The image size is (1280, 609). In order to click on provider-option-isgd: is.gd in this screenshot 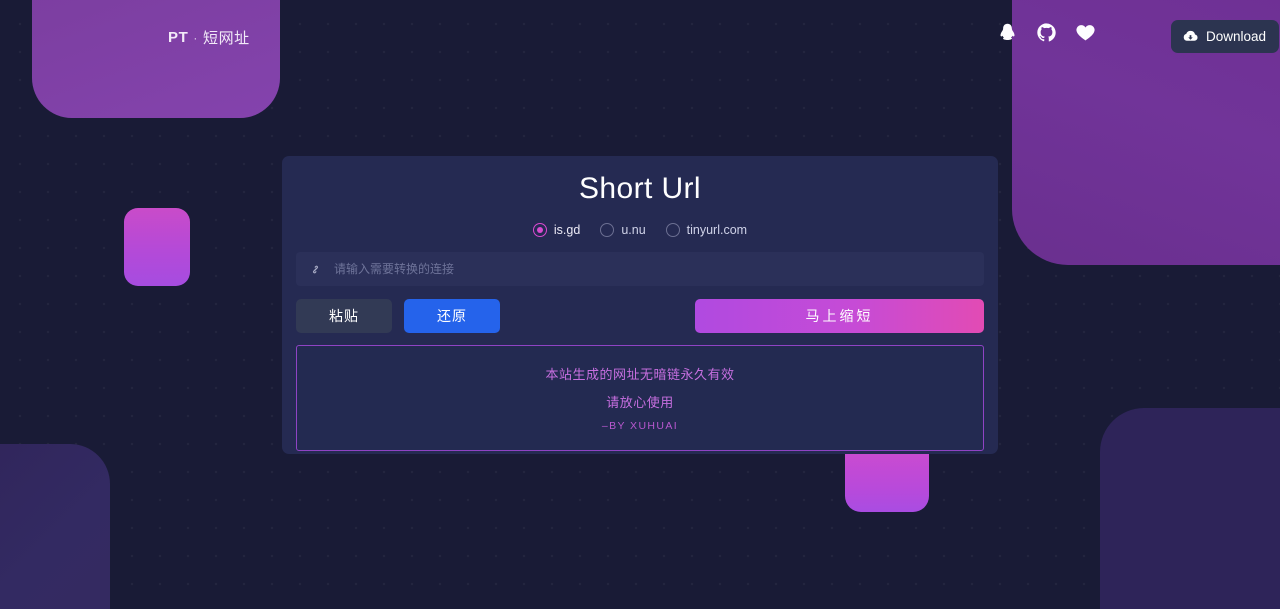, I will do `click(556, 230)`.